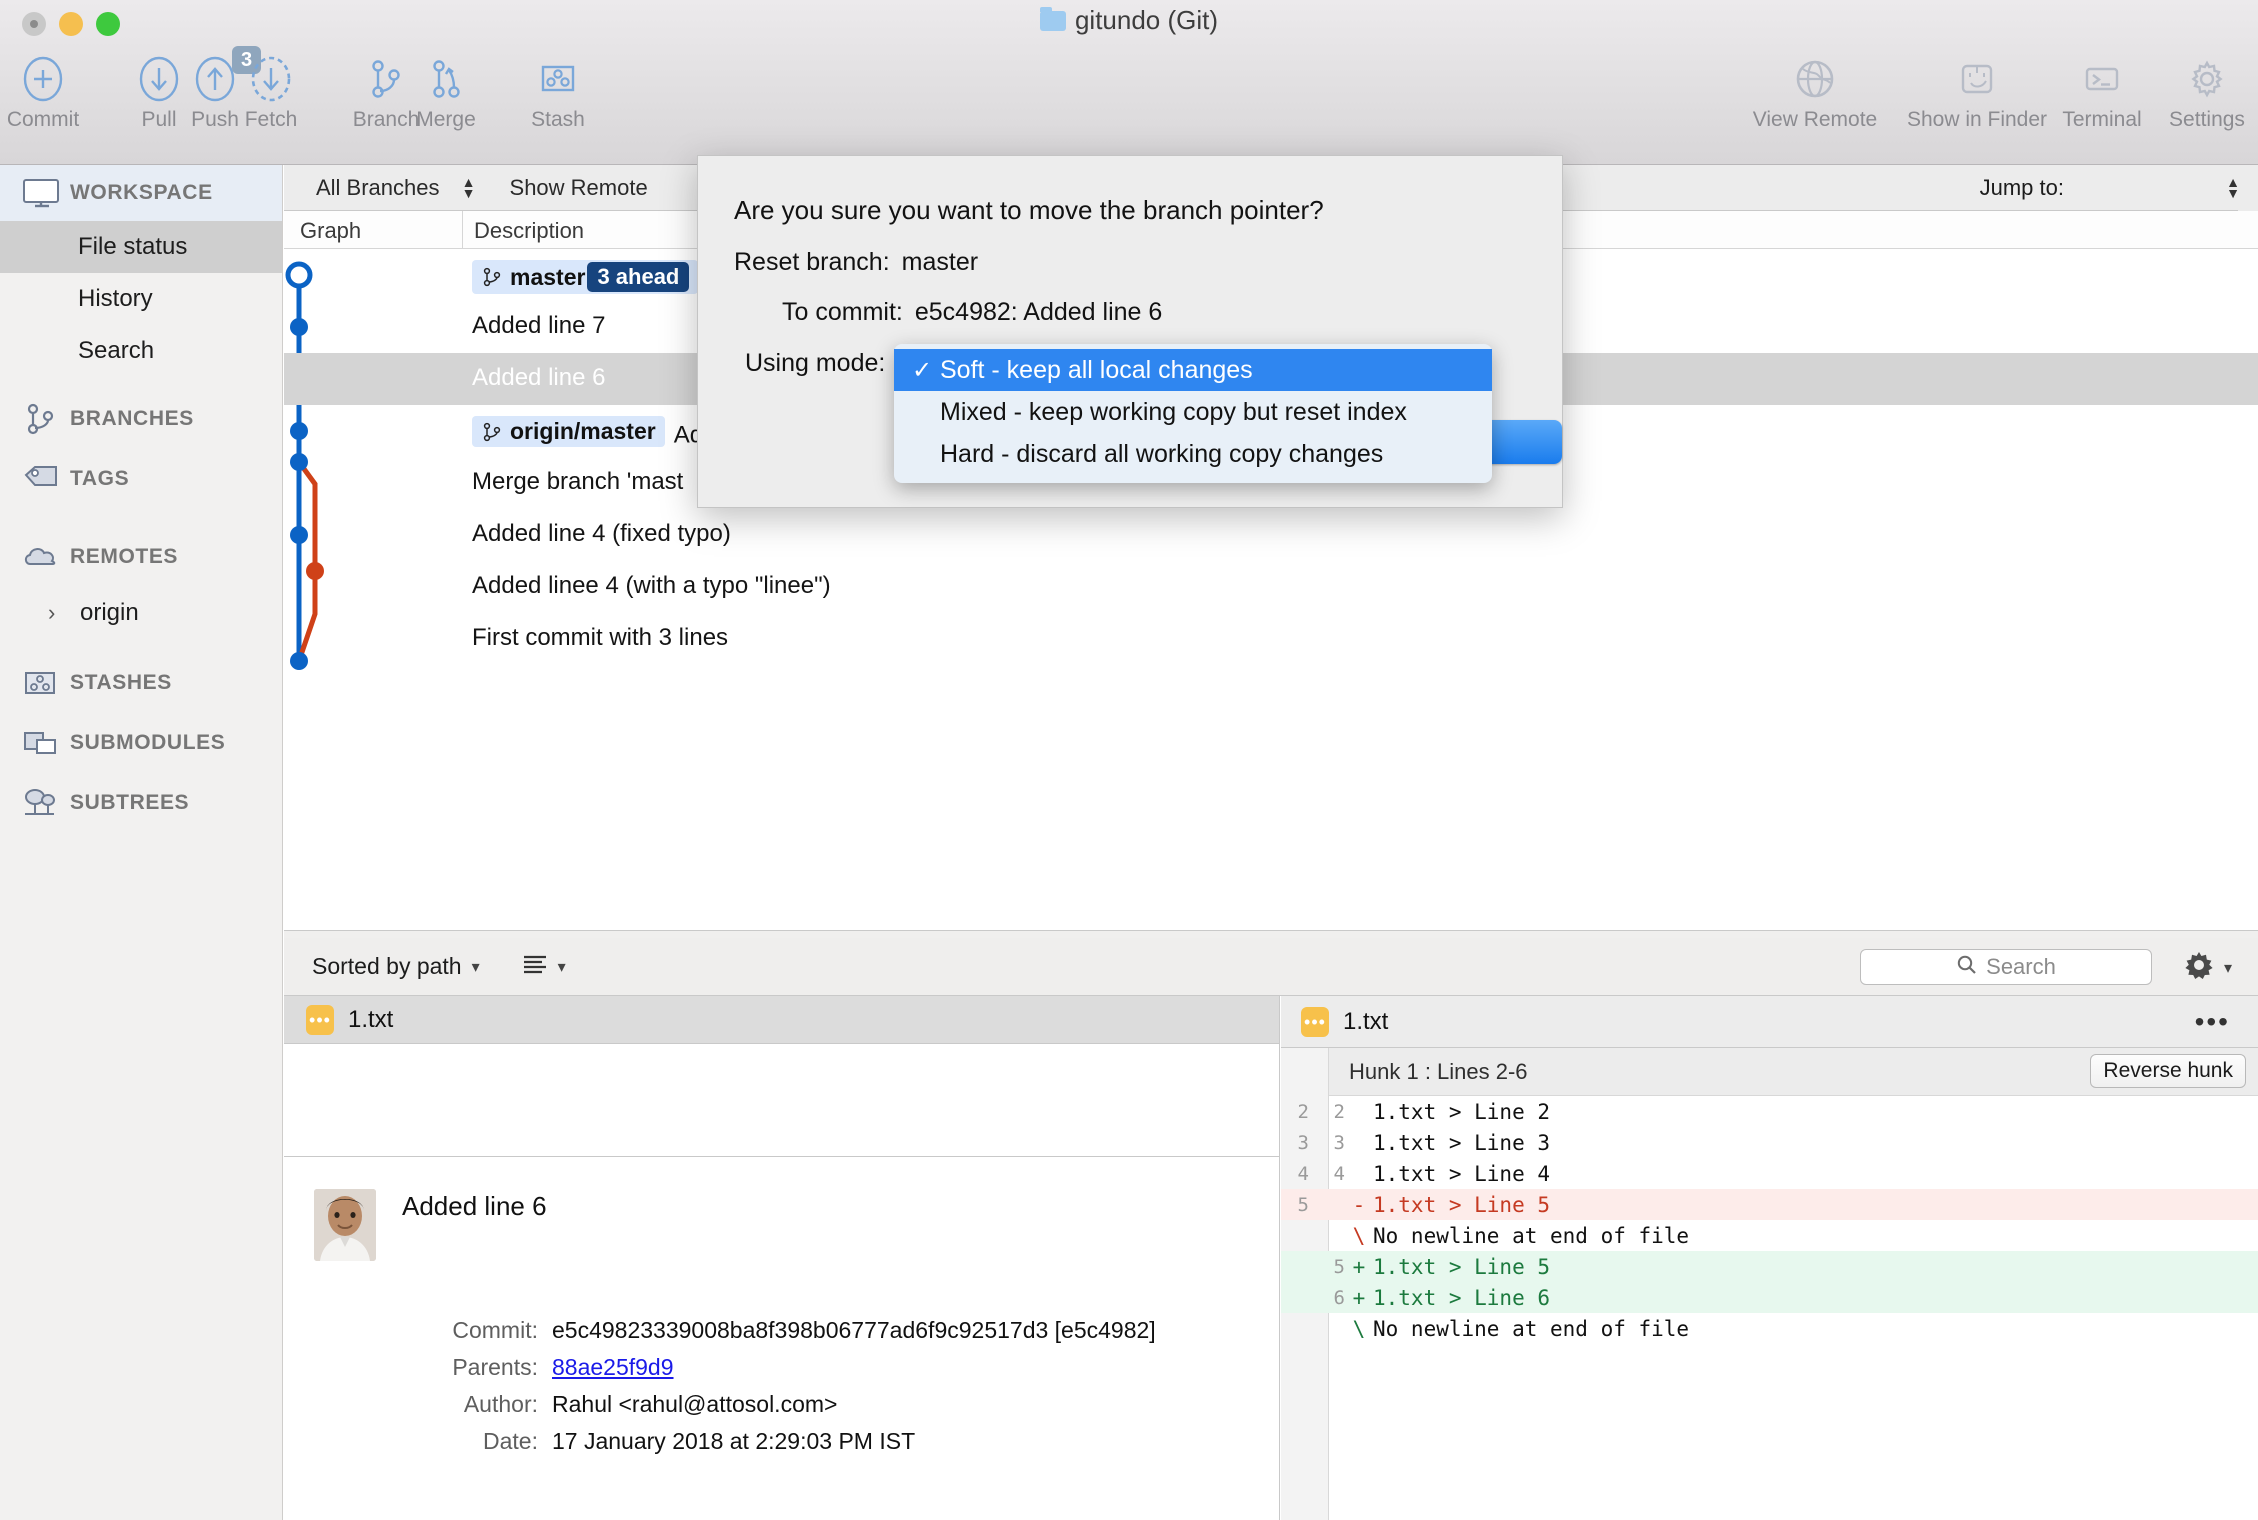  What do you see at coordinates (1339, 1297) in the screenshot?
I see `diff-new-line-number: 6` at bounding box center [1339, 1297].